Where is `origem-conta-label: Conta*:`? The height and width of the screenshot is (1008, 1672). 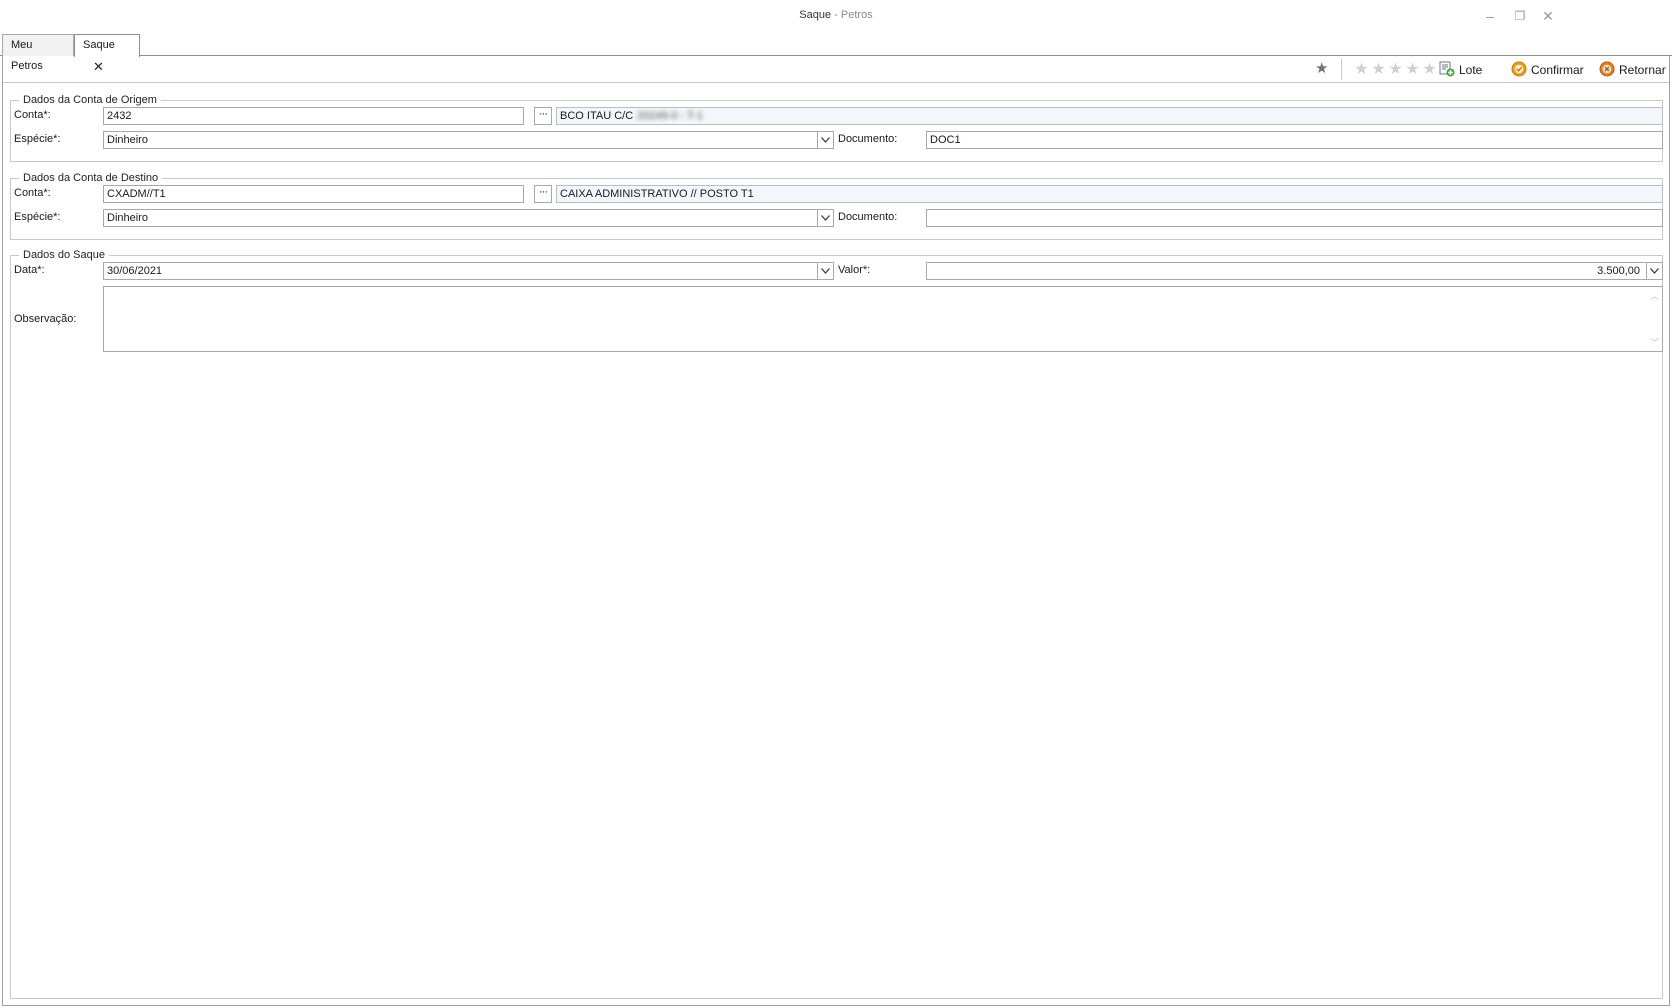
origem-conta-label: Conta*: is located at coordinates (32, 115).